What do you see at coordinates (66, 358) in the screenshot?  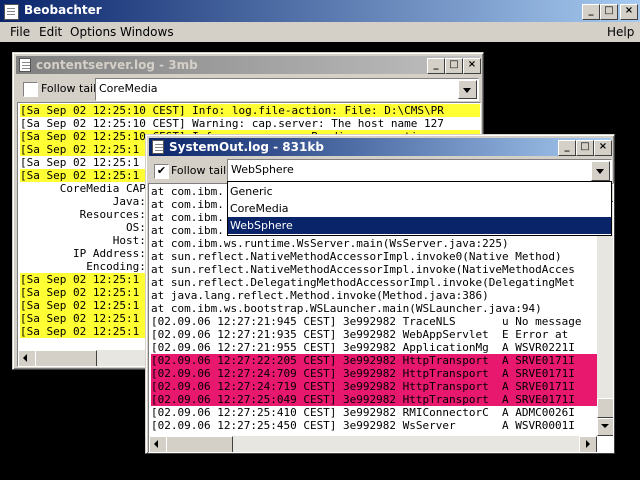 I see `contentserver-h-thumb` at bounding box center [66, 358].